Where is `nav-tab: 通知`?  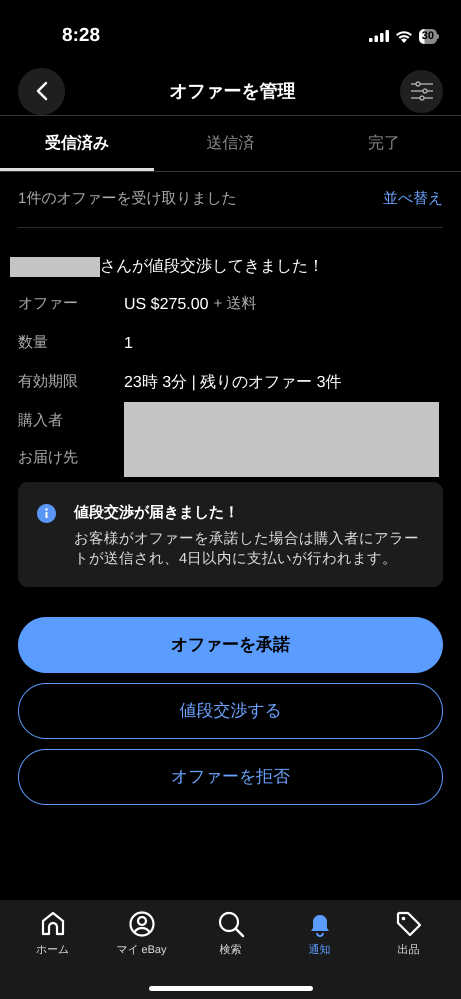 nav-tab: 通知 is located at coordinates (320, 934).